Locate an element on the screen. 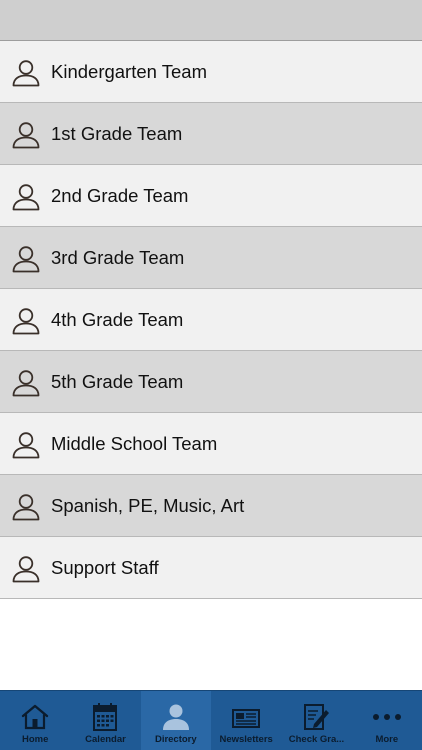 This screenshot has width=422, height=750. newspaper-icon is located at coordinates (246, 718).